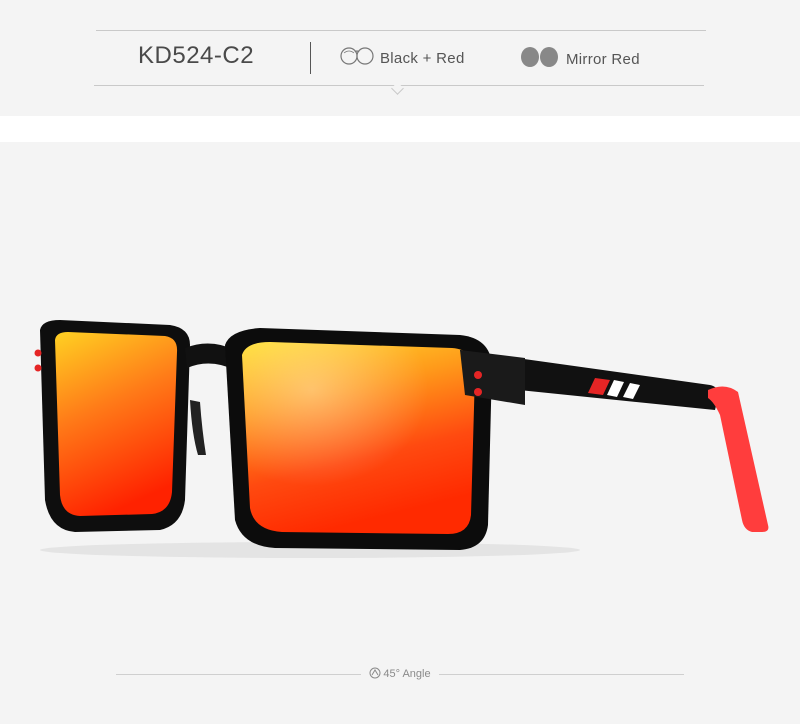  What do you see at coordinates (561, 674) in the screenshot?
I see `angle-line-right` at bounding box center [561, 674].